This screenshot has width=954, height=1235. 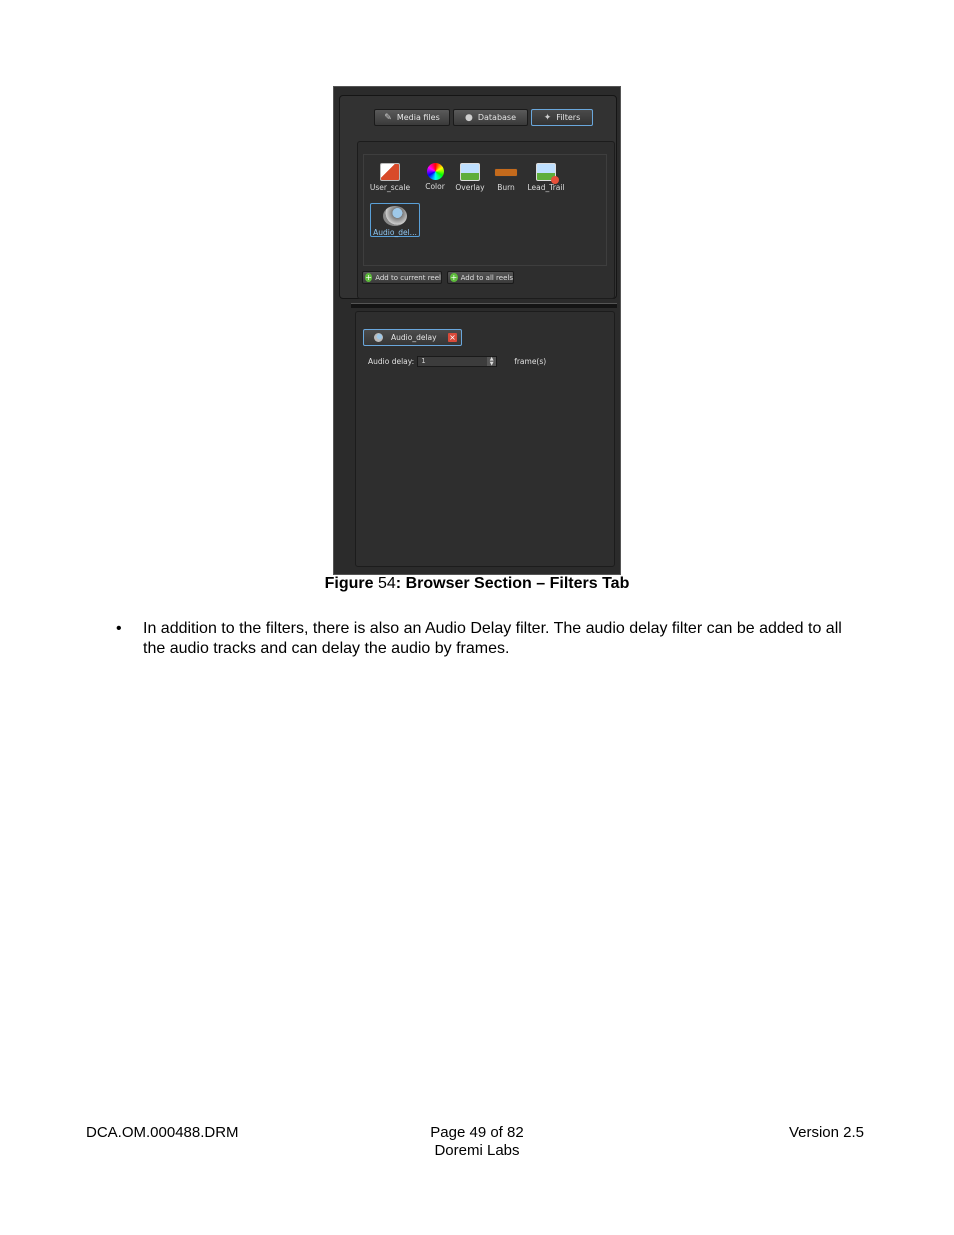 What do you see at coordinates (468, 117) in the screenshot?
I see `database-icon: ●` at bounding box center [468, 117].